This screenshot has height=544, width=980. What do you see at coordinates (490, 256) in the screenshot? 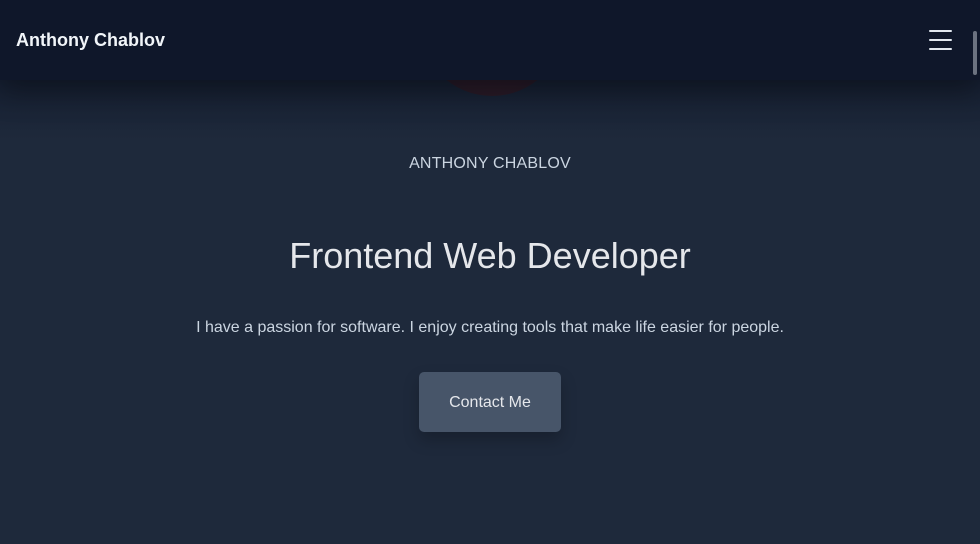
I see `hero-title: Frontend Web Developer` at bounding box center [490, 256].